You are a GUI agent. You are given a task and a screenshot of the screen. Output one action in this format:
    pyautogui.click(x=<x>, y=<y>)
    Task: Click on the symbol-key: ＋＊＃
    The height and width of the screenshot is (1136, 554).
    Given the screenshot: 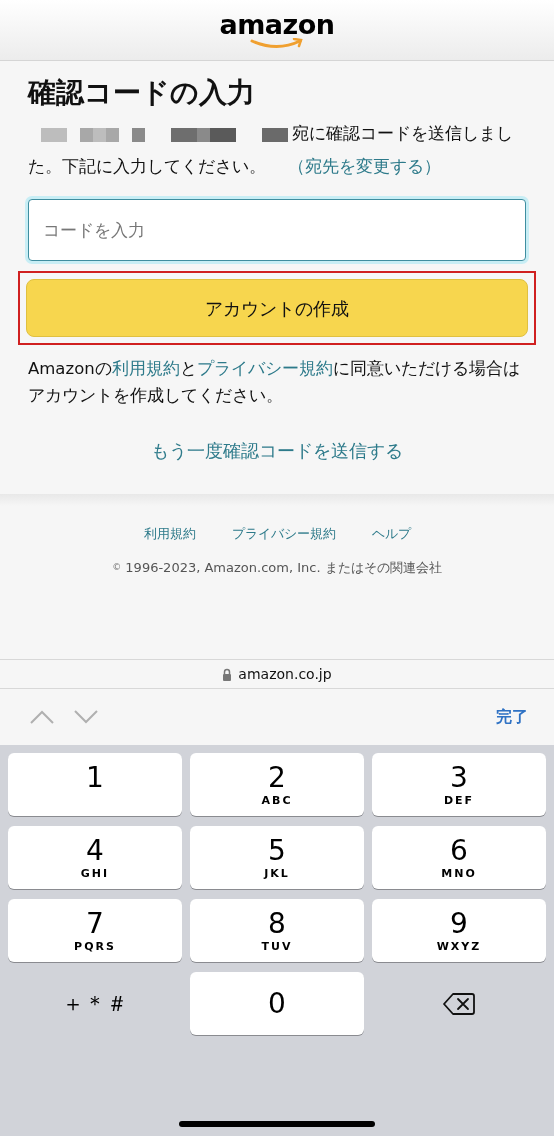 What is the action you would take?
    pyautogui.click(x=95, y=1003)
    